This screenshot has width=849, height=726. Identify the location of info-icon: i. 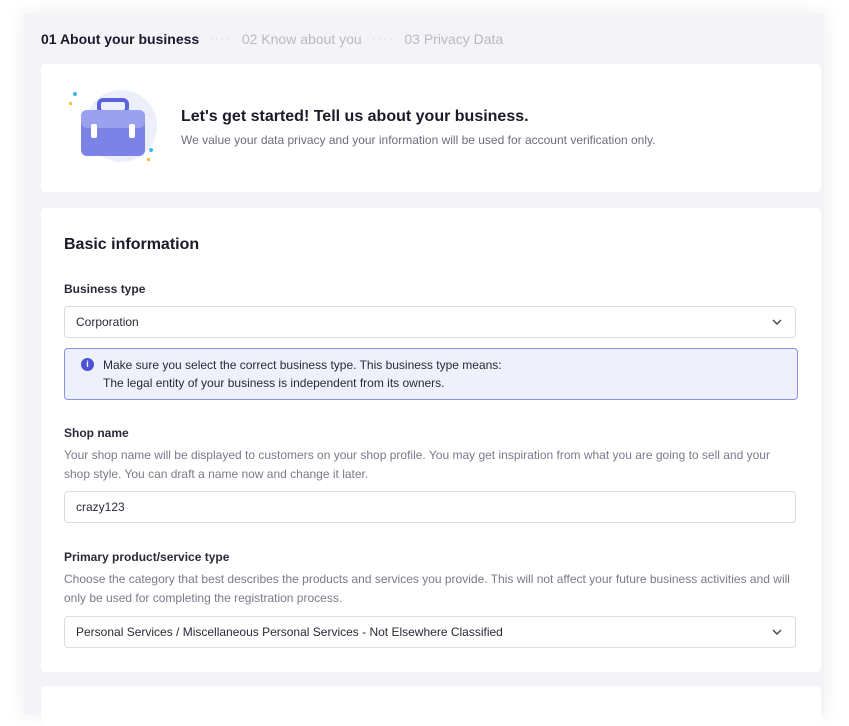
(87, 364).